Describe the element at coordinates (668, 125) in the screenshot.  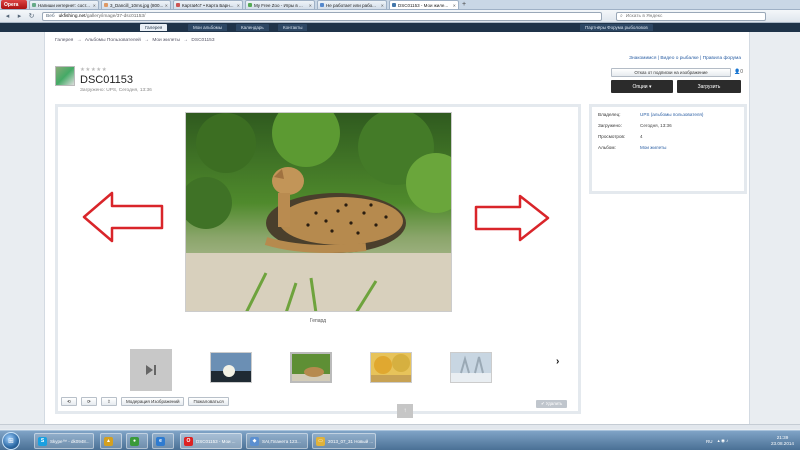
I see `info-row-uploaded: Загружено: Сегодня, 13:36` at that location.